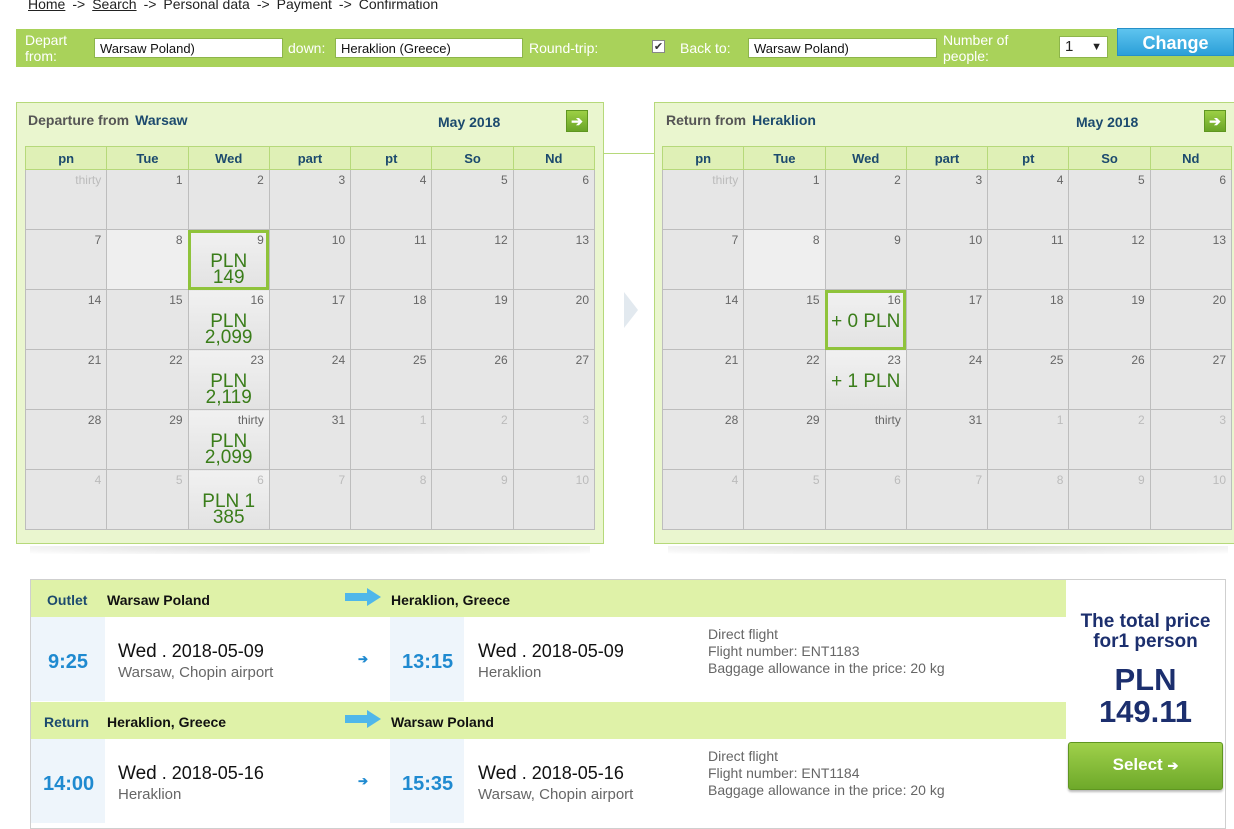  I want to click on select-button: Select ➔, so click(1145, 766).